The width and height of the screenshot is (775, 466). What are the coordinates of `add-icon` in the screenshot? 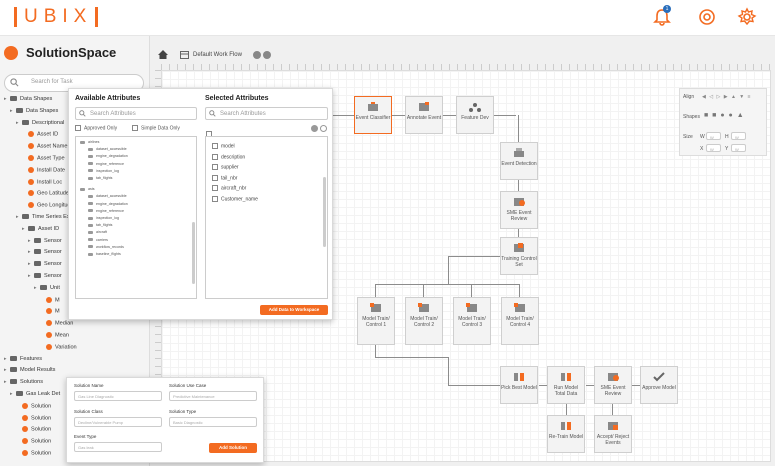 It's located at (314, 128).